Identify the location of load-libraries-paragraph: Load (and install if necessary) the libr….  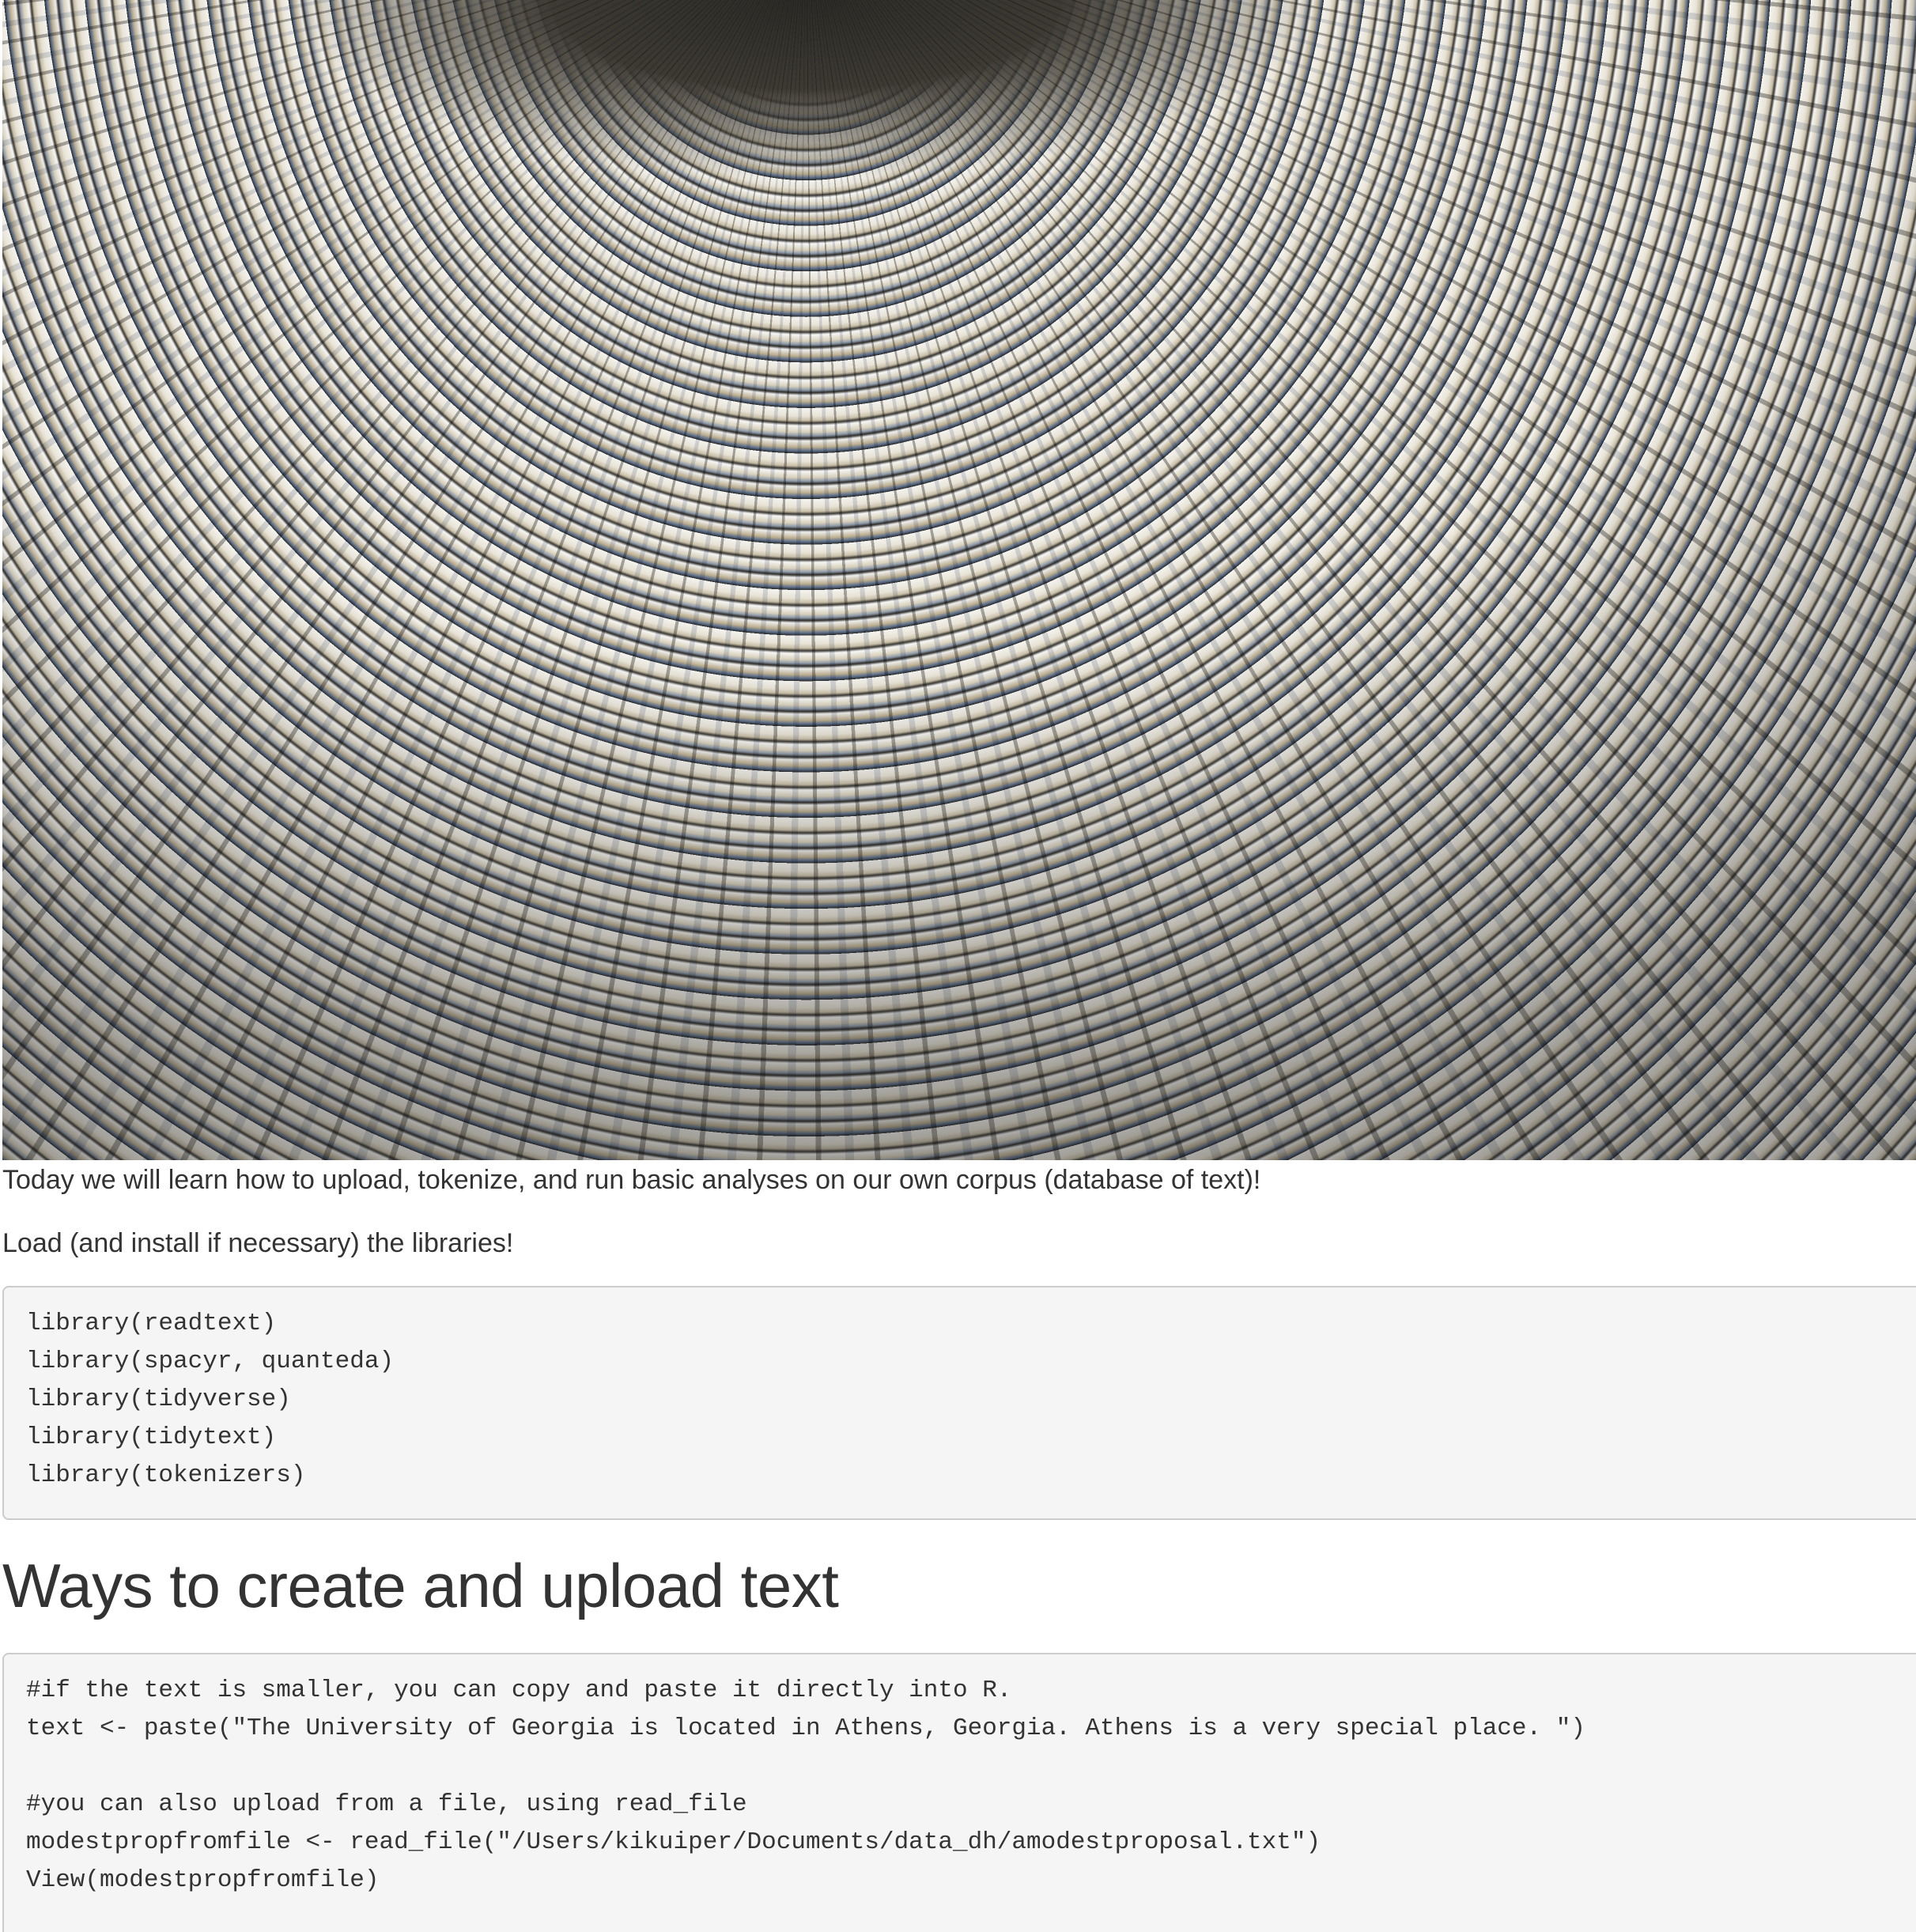
(258, 1243).